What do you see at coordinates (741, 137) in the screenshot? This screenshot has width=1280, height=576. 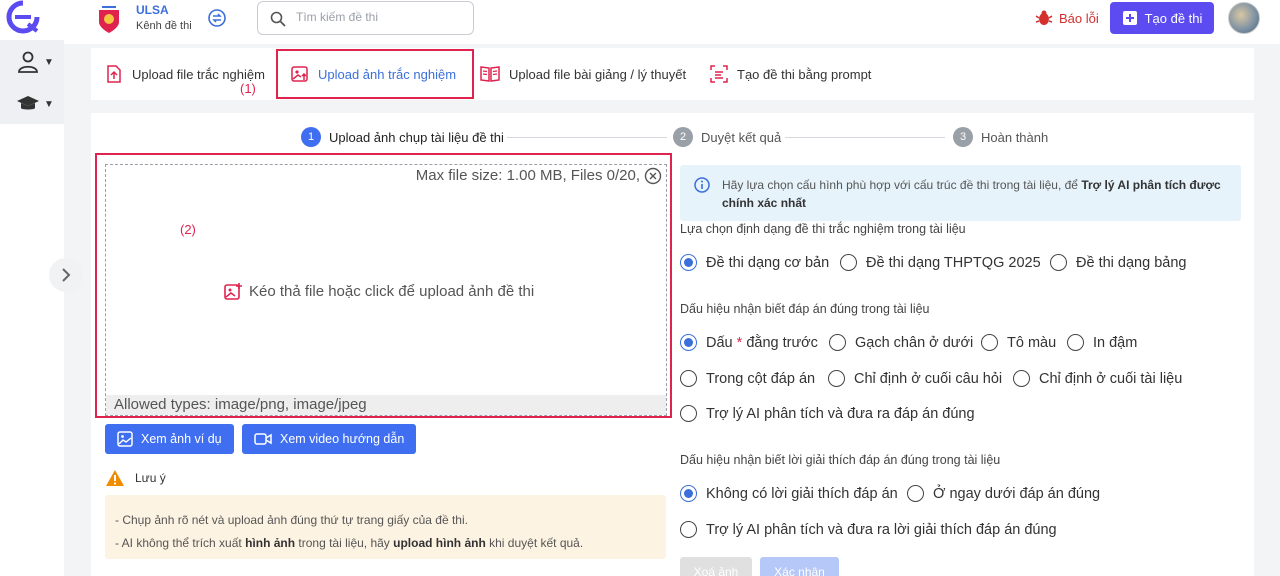 I see `step-label: Duyệt kết quả` at bounding box center [741, 137].